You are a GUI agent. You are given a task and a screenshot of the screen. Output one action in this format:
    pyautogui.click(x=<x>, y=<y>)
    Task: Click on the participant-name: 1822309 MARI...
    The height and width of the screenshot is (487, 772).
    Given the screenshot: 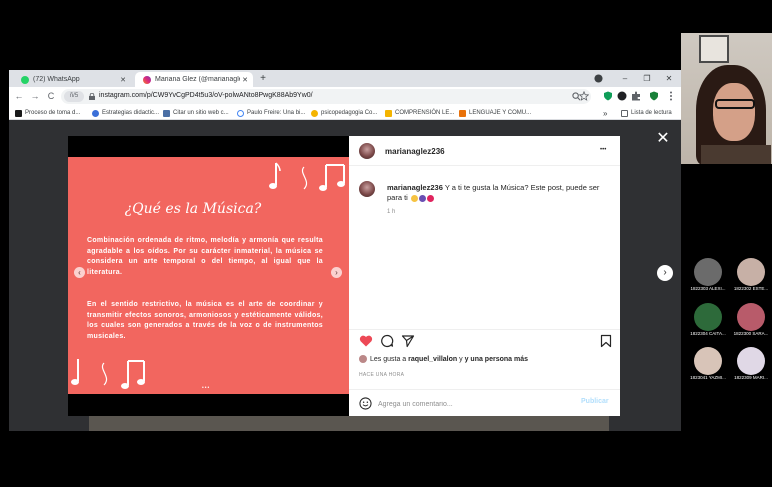 What is the action you would take?
    pyautogui.click(x=751, y=377)
    